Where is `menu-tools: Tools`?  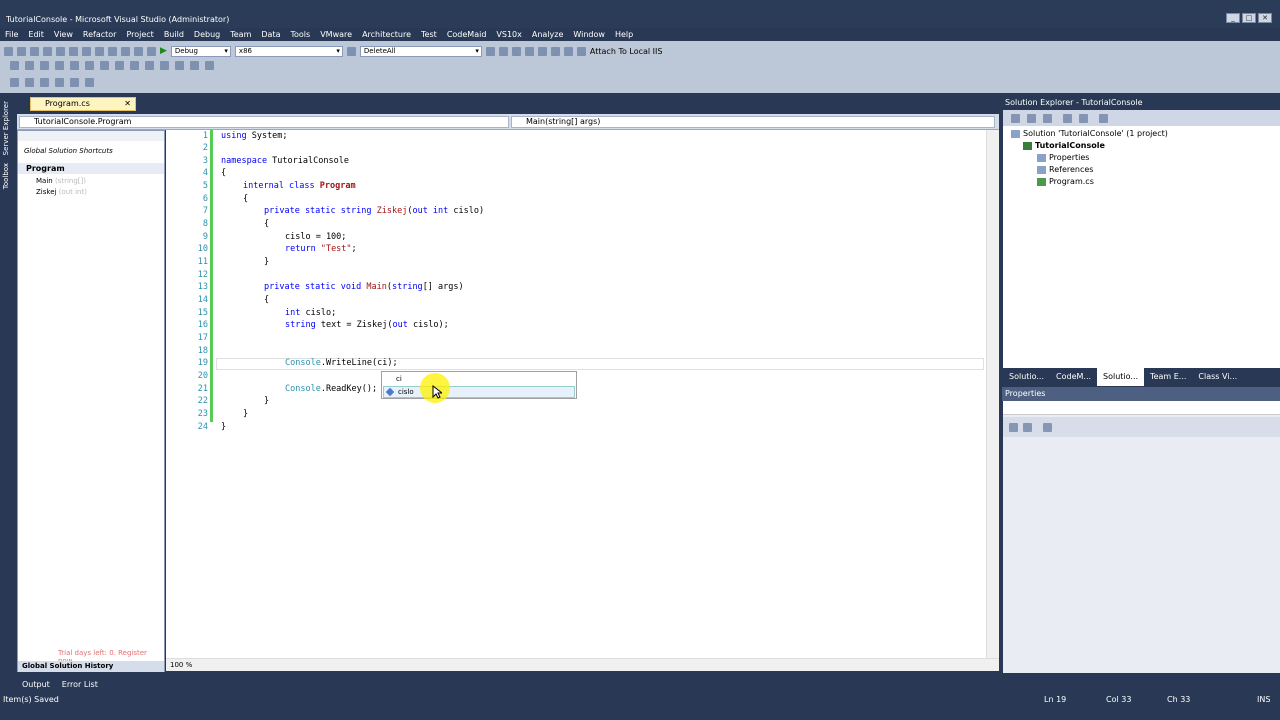
menu-tools: Tools is located at coordinates (300, 34).